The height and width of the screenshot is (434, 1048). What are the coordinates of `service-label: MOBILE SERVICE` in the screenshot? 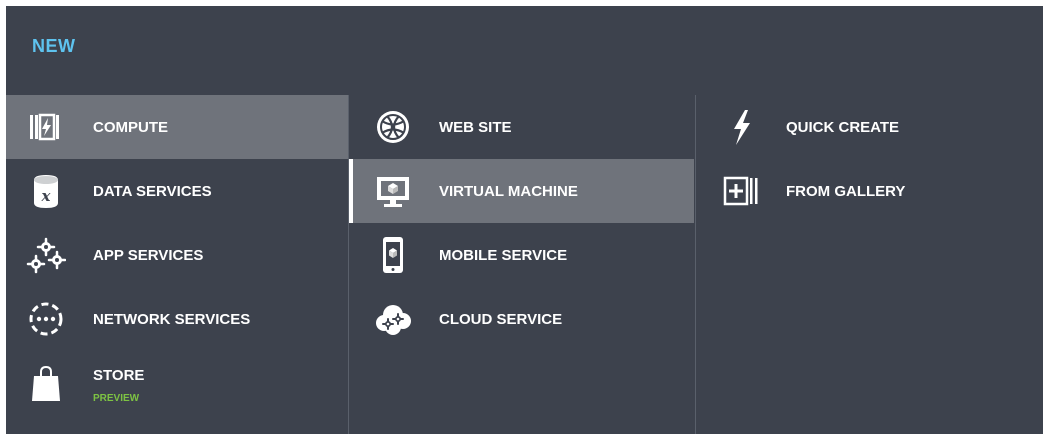 It's located at (503, 255).